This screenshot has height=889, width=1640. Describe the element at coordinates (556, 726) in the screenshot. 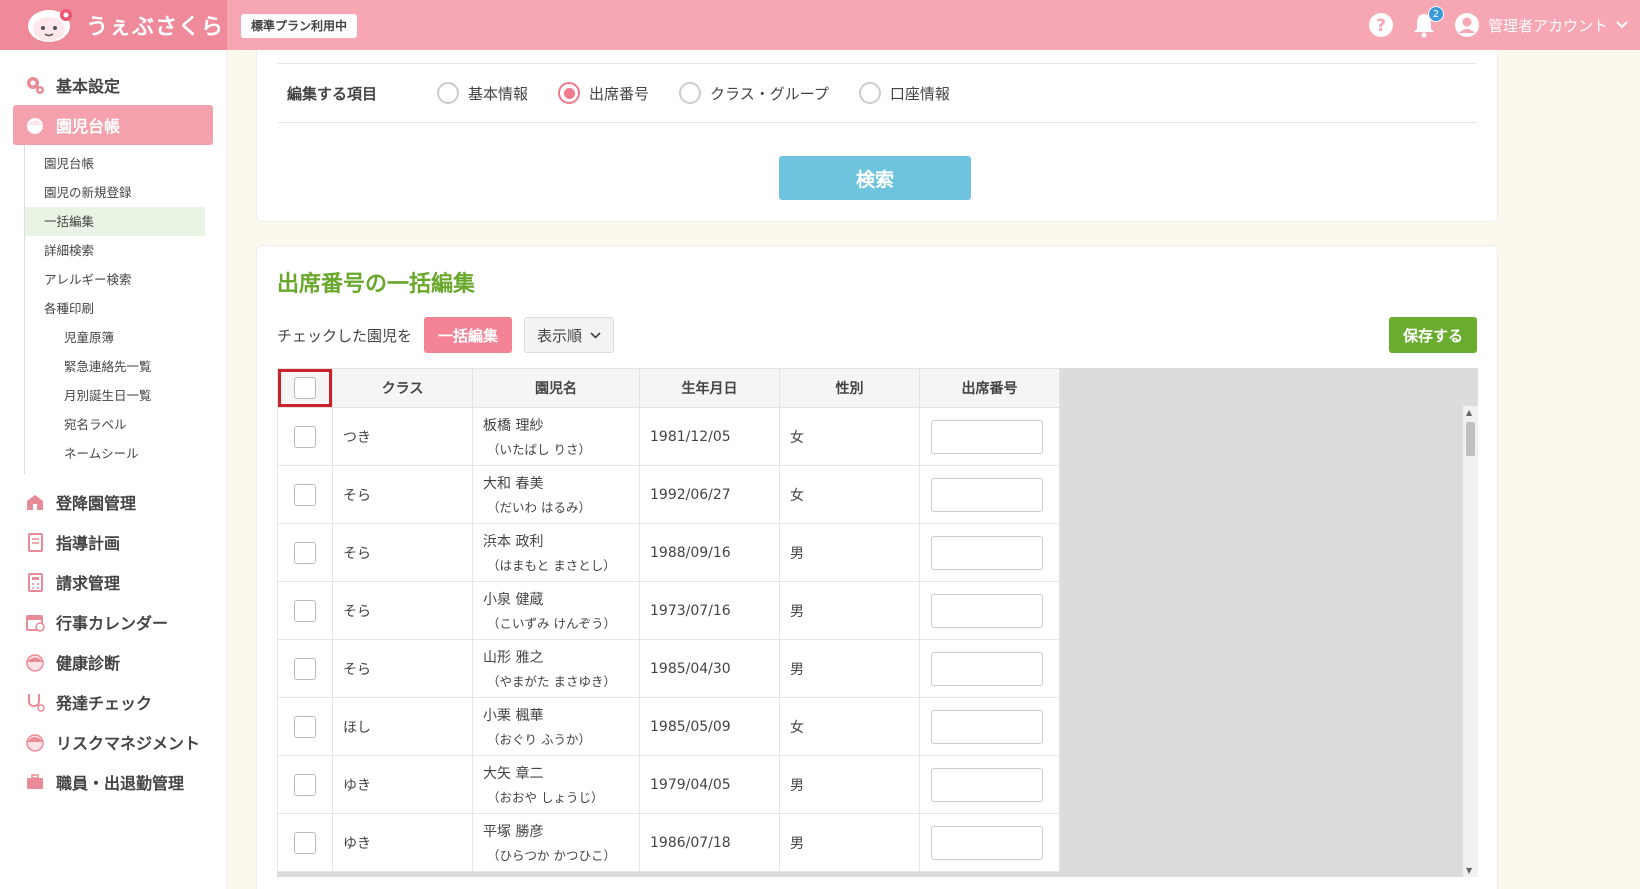

I see `cell-child-name: 小栗 楓華 （おぐり ふうか）` at that location.